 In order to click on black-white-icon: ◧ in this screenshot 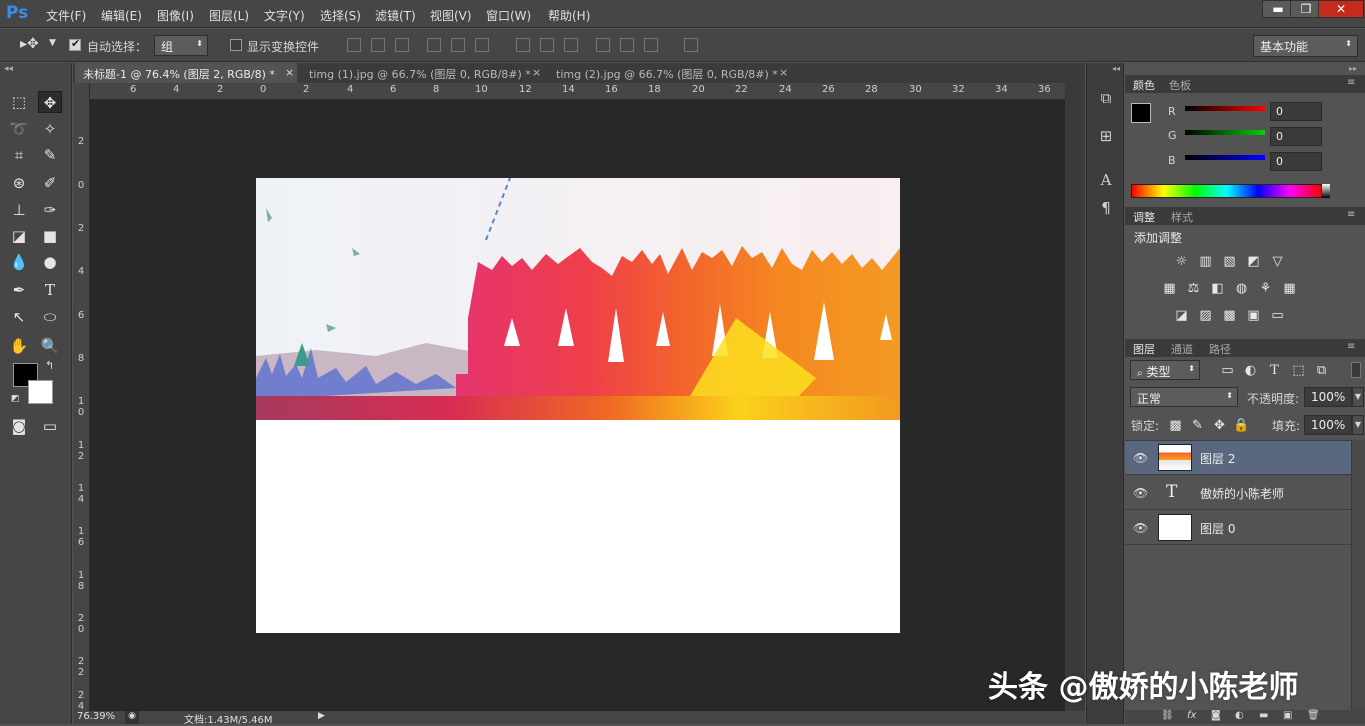, I will do `click(1217, 288)`.